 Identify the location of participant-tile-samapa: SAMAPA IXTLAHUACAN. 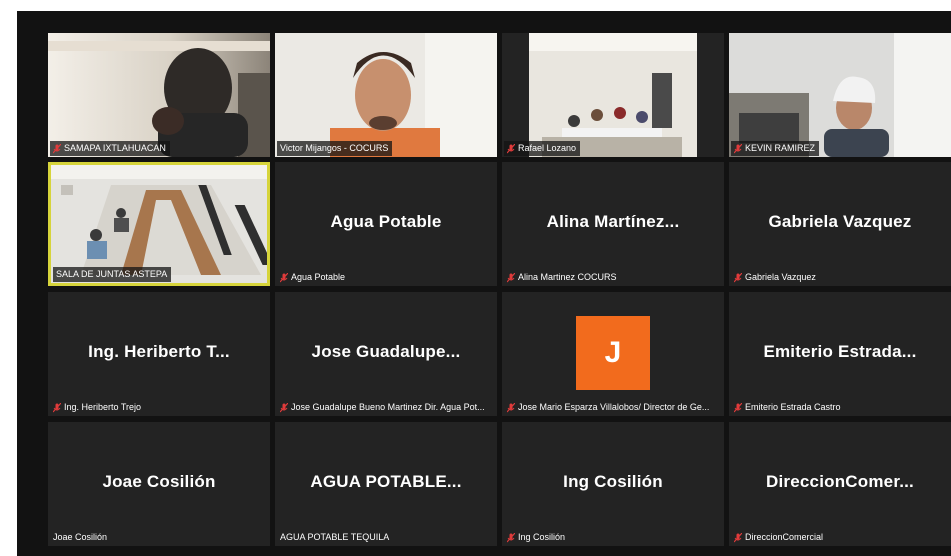
(159, 95).